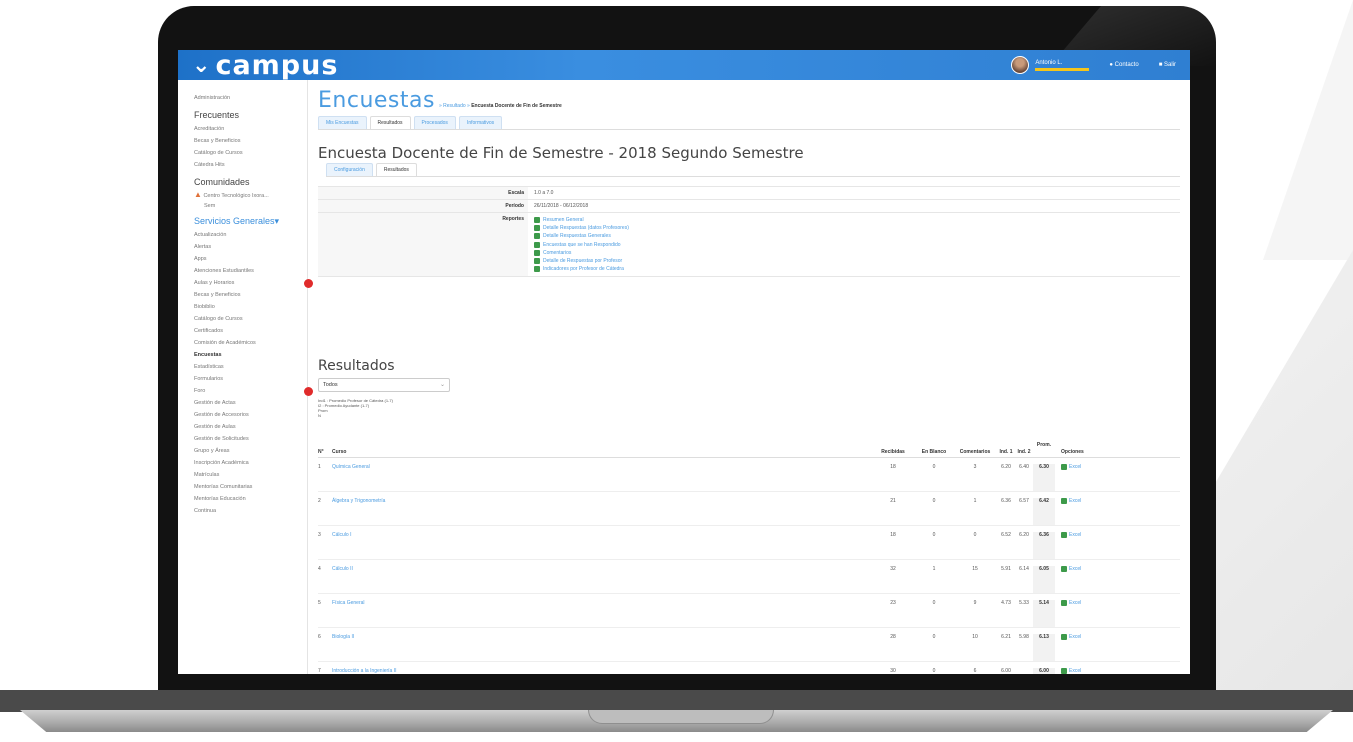 The image size is (1353, 742). Describe the element at coordinates (384, 385) in the screenshot. I see `results-filter-select: Todos ⌄` at that location.